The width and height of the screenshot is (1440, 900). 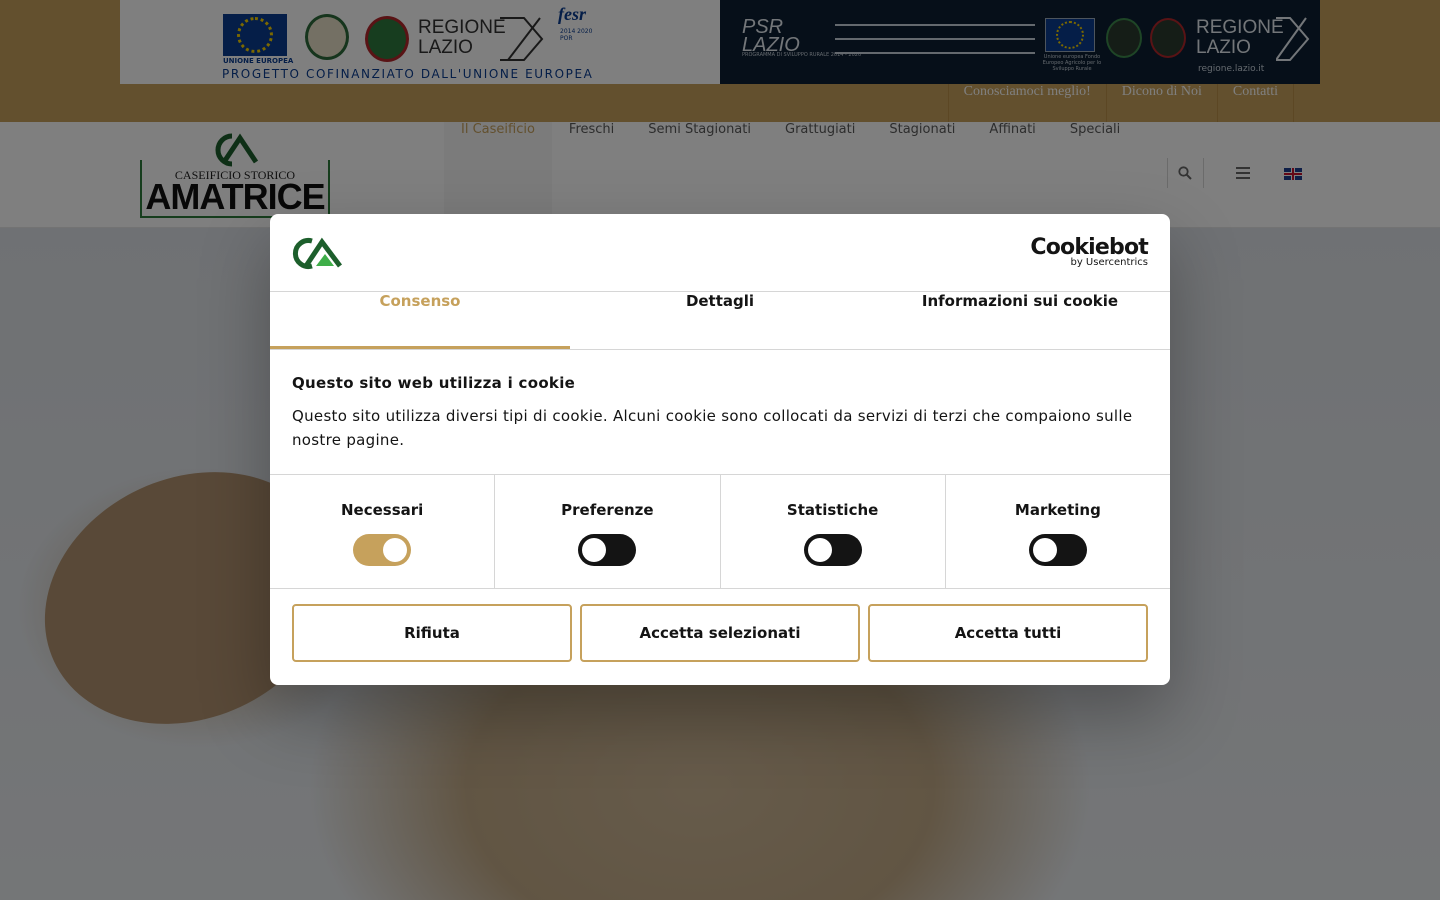 I want to click on toggle-label-preferences: Preferenze, so click(x=607, y=510).